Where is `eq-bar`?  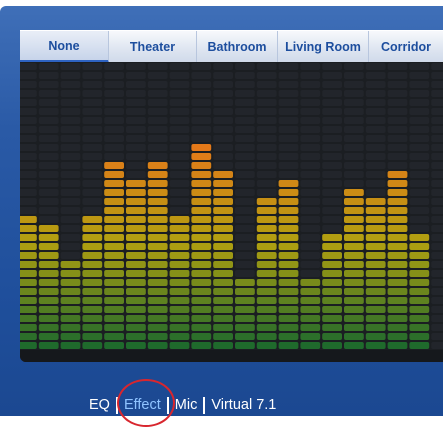 eq-bar is located at coordinates (223, 260).